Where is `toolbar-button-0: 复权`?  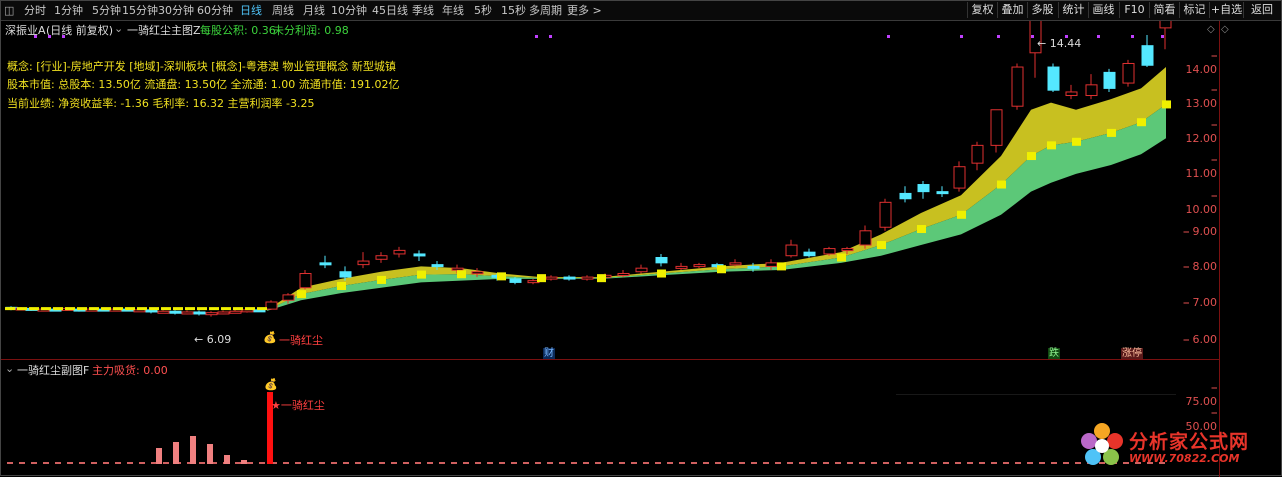
toolbar-button-0: 复权 is located at coordinates (982, 10).